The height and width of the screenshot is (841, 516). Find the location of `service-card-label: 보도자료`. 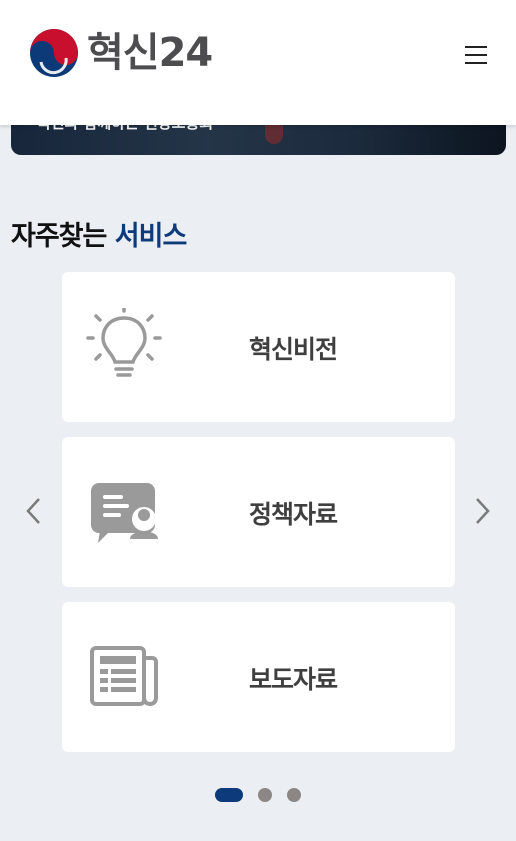

service-card-label: 보도자료 is located at coordinates (293, 679).